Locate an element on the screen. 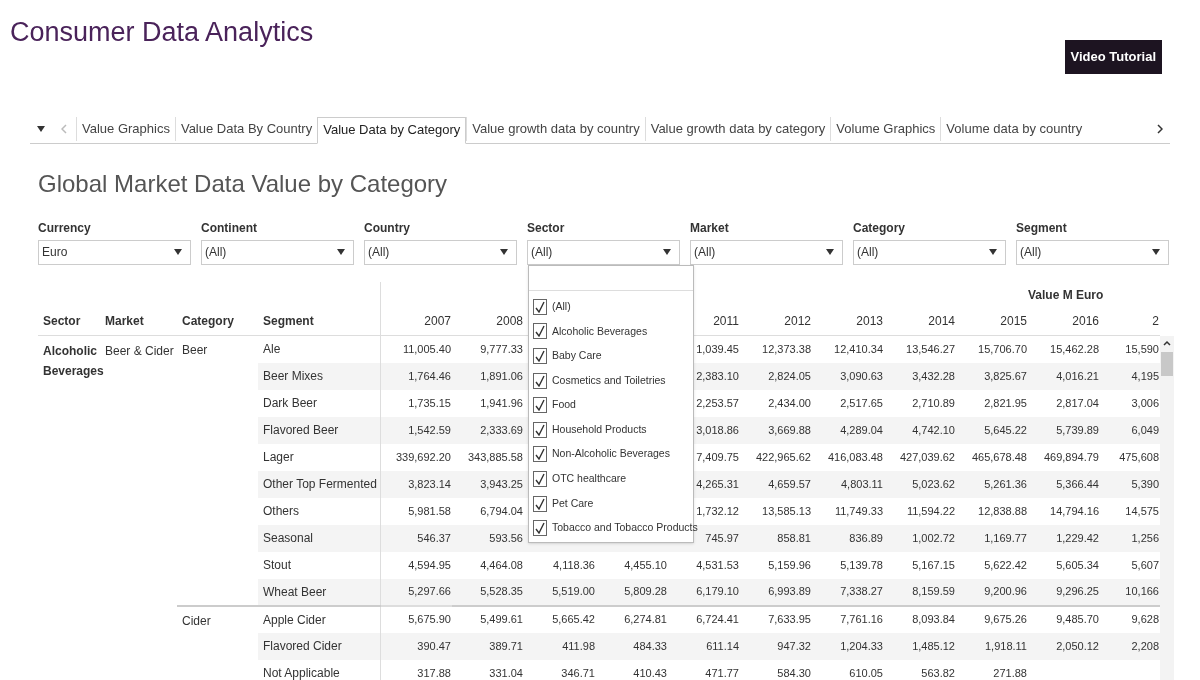 The height and width of the screenshot is (680, 1200). table-cell: 1,039.45 is located at coordinates (717, 349).